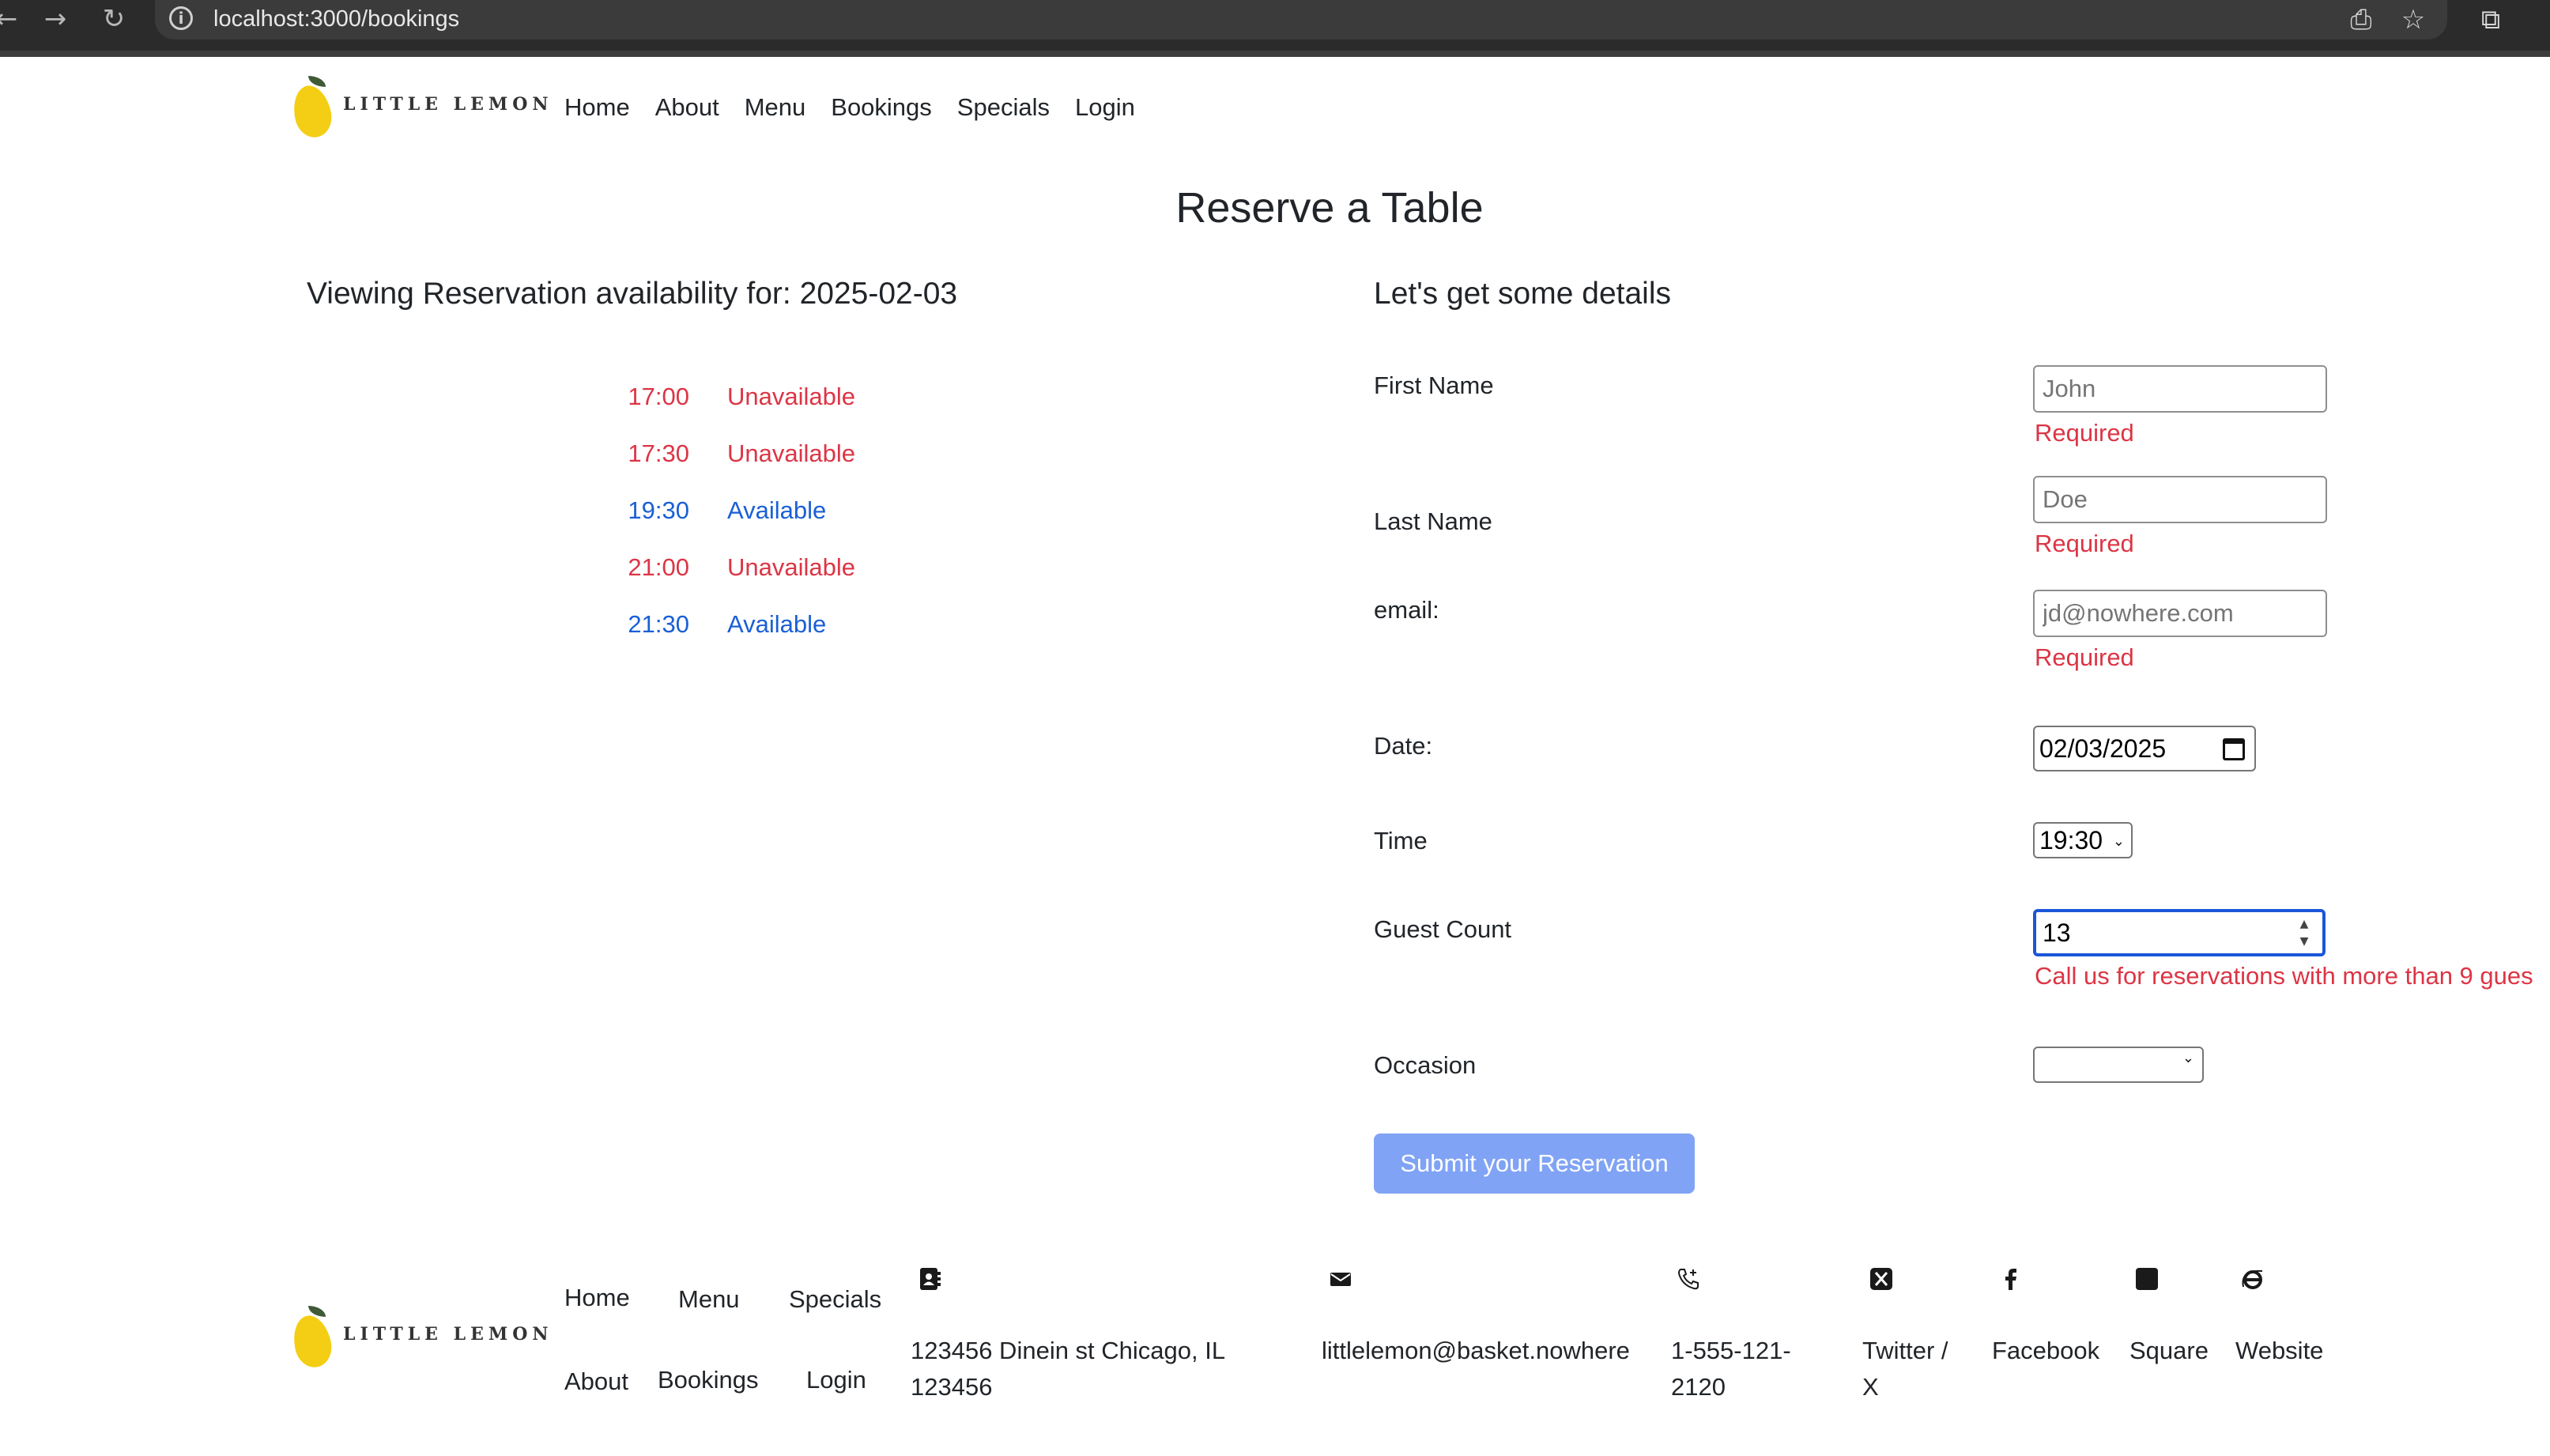 This screenshot has width=2550, height=1456. I want to click on last-name-error: Required, so click(2084, 543).